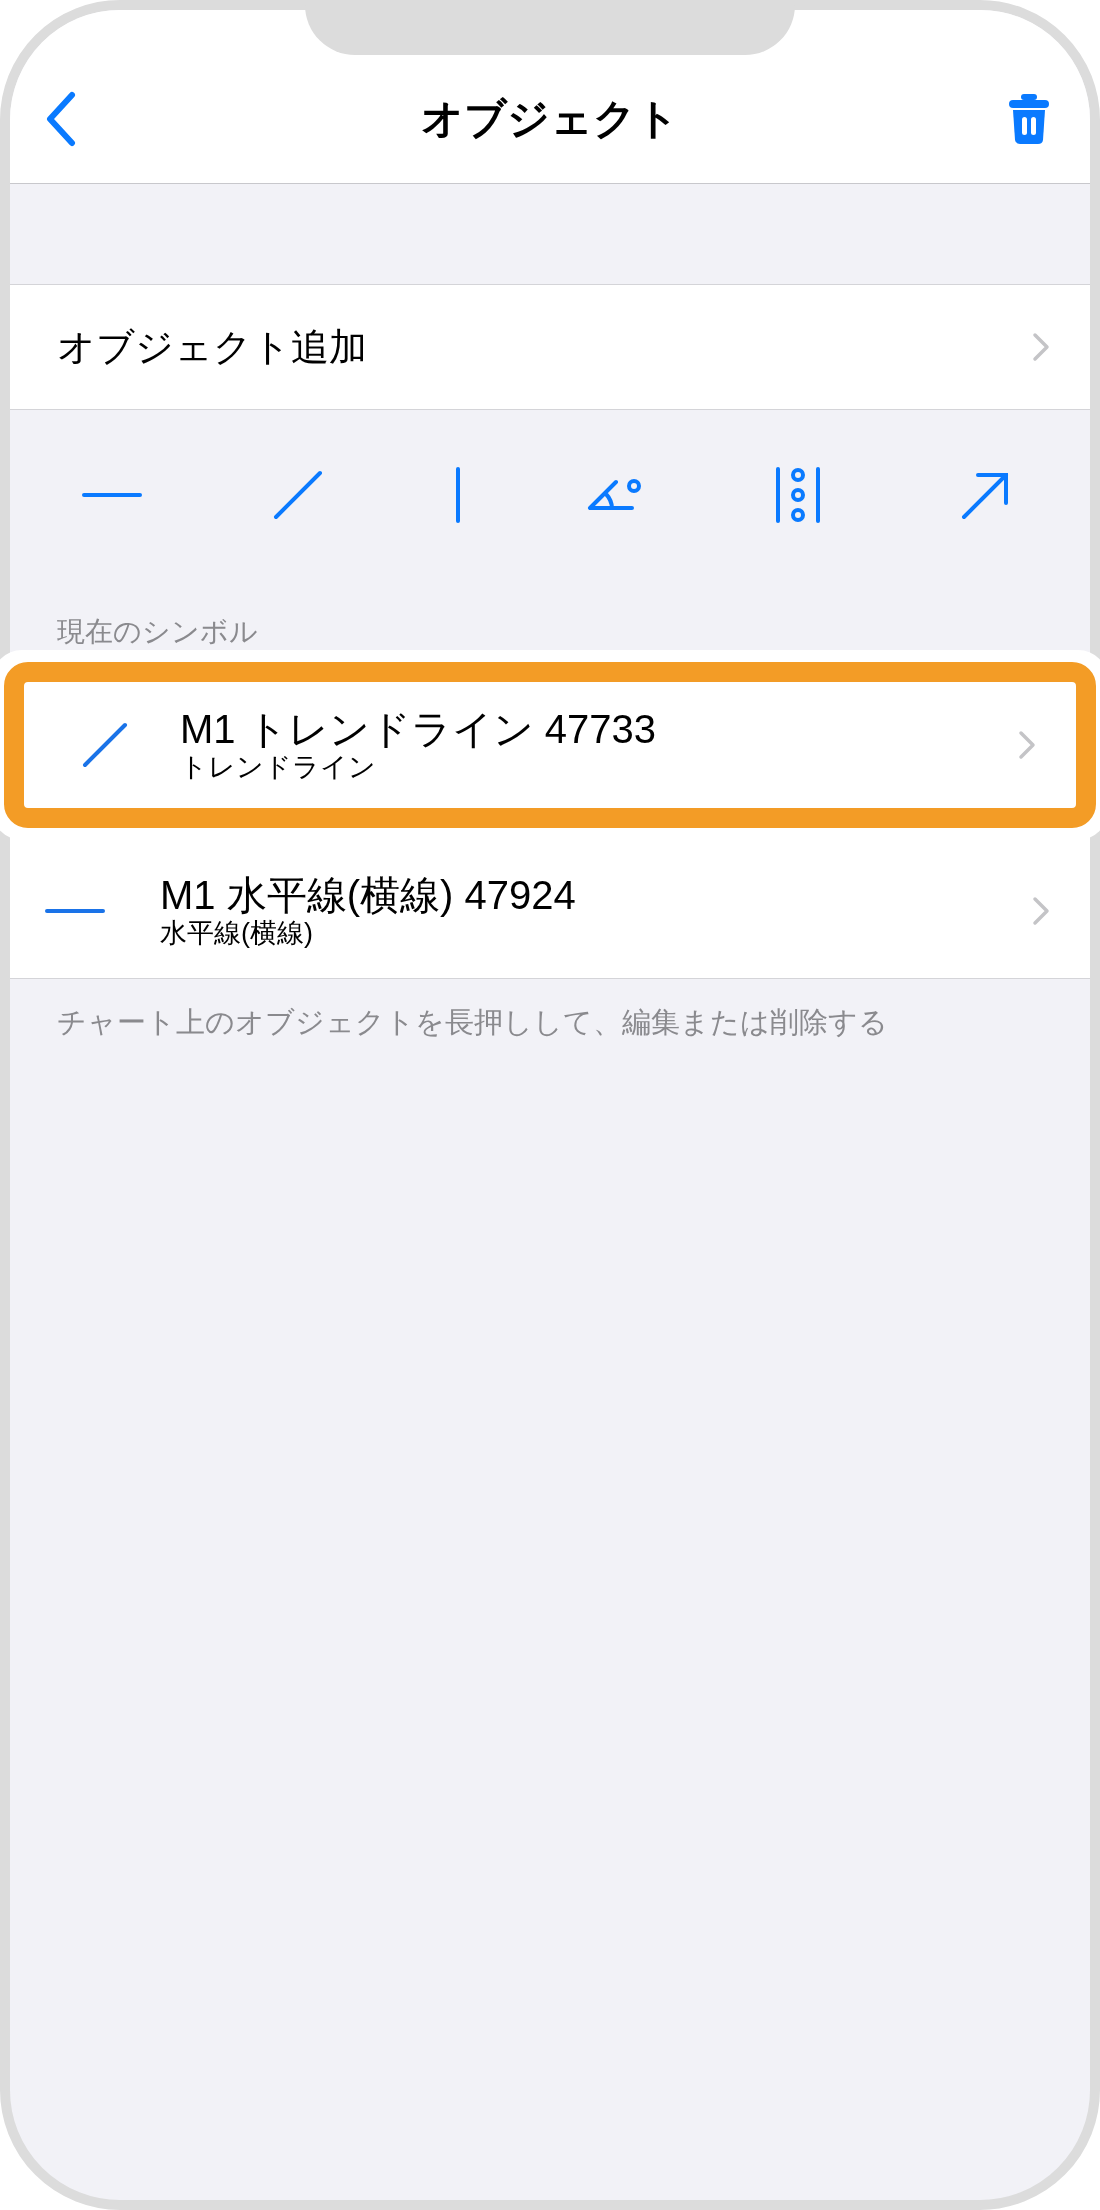  I want to click on symbol-title: M1 水平線(横線) 47924, so click(368, 895).